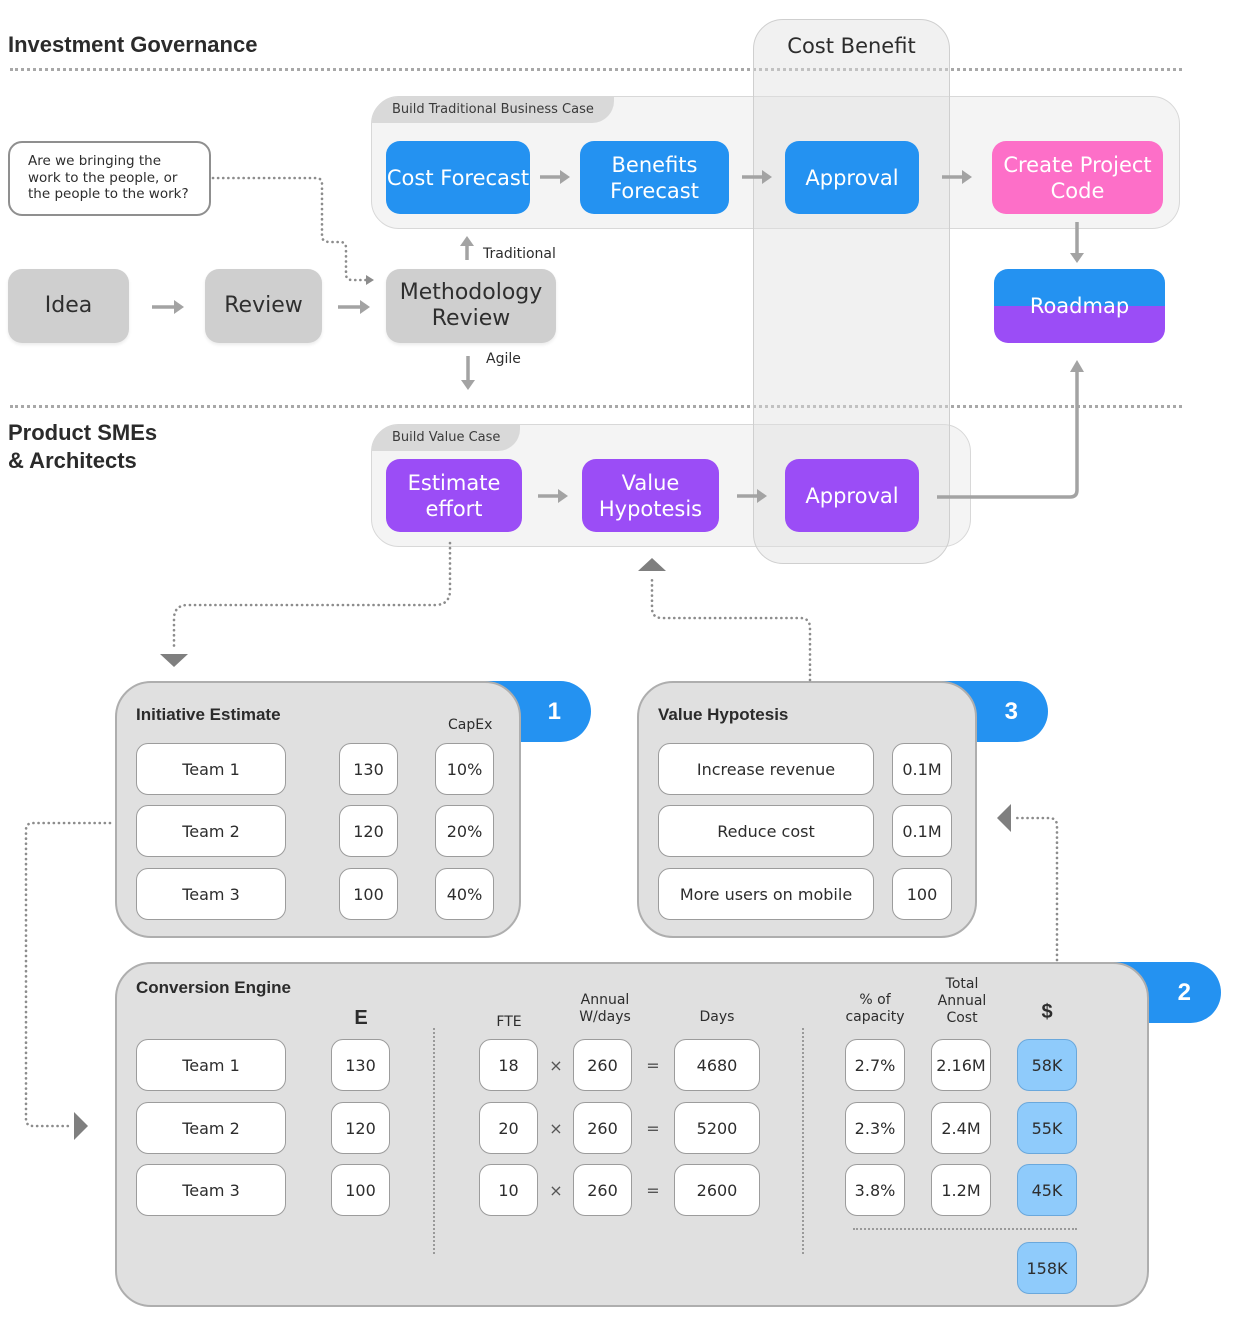 The image size is (1233, 1321). Describe the element at coordinates (650, 495) in the screenshot. I see `value-hypothesis-node: Value Hypotesis` at that location.